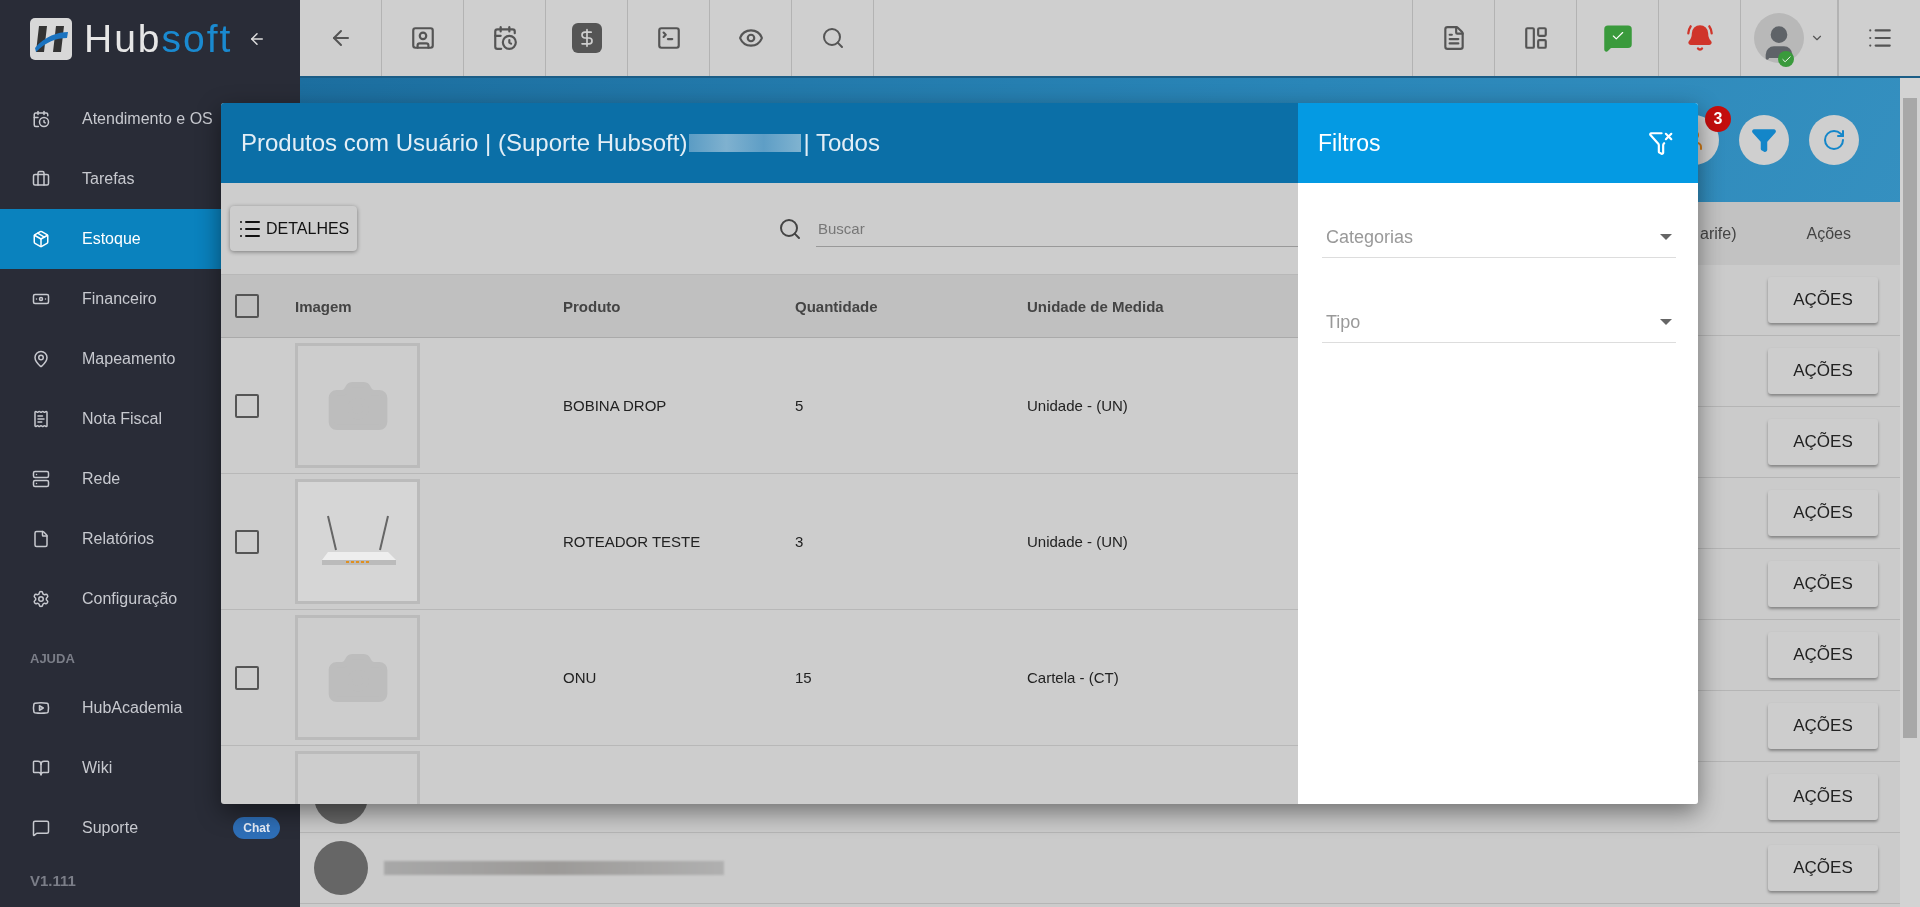 The image size is (1920, 907). Describe the element at coordinates (41, 599) in the screenshot. I see `settings-icon` at that location.